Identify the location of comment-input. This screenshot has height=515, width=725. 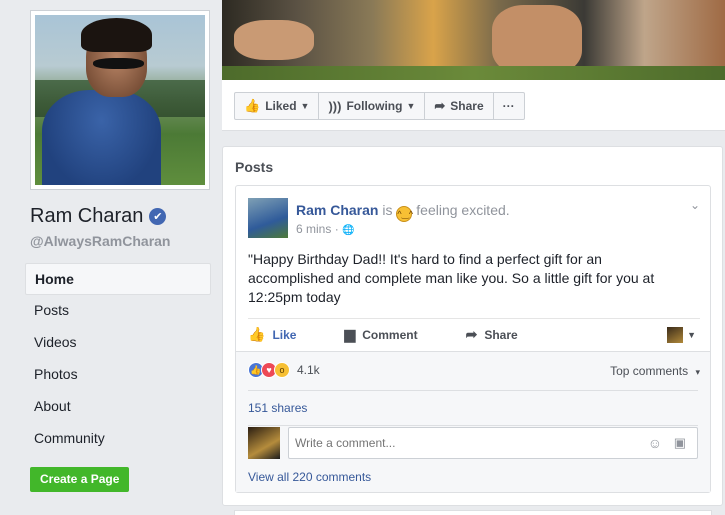
(493, 443).